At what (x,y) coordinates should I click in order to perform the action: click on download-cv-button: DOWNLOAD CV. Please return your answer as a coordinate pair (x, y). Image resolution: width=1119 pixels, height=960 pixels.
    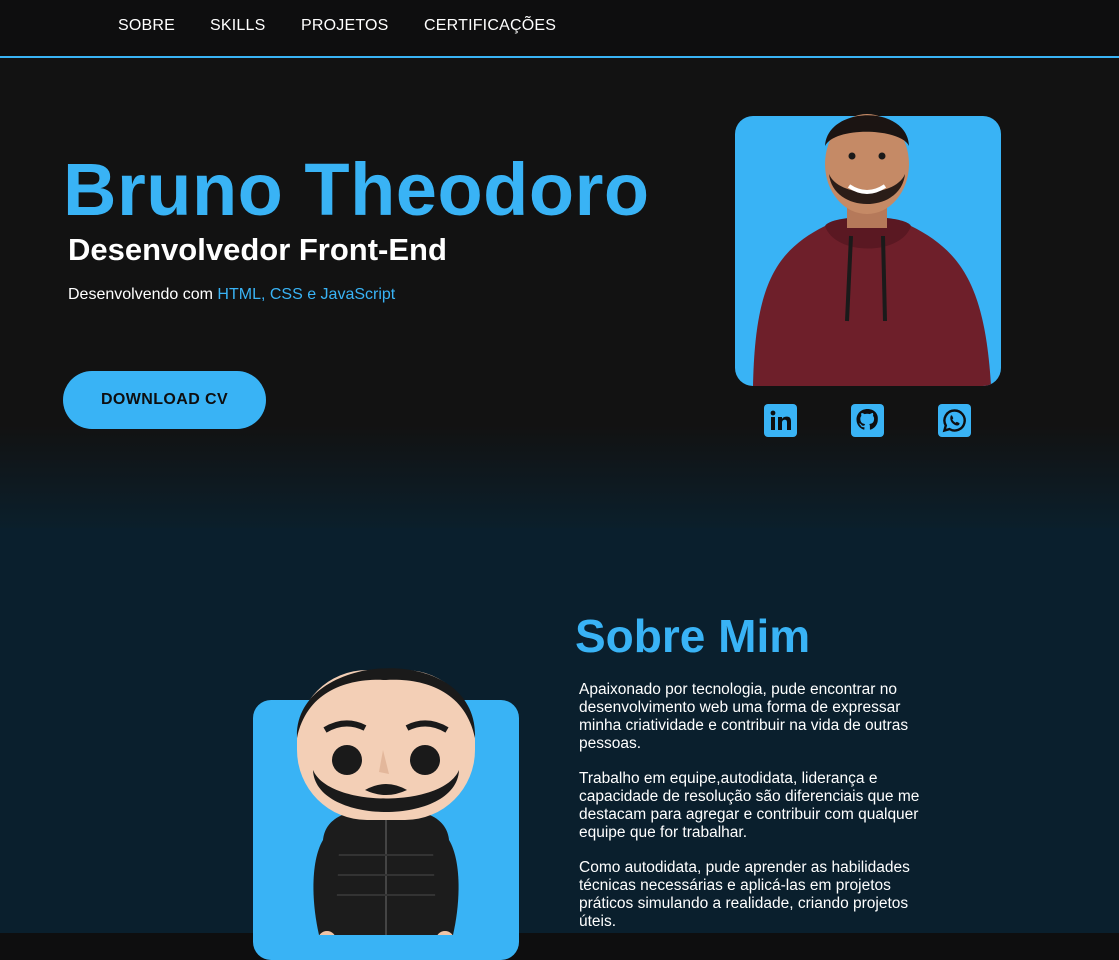
    Looking at the image, I should click on (164, 400).